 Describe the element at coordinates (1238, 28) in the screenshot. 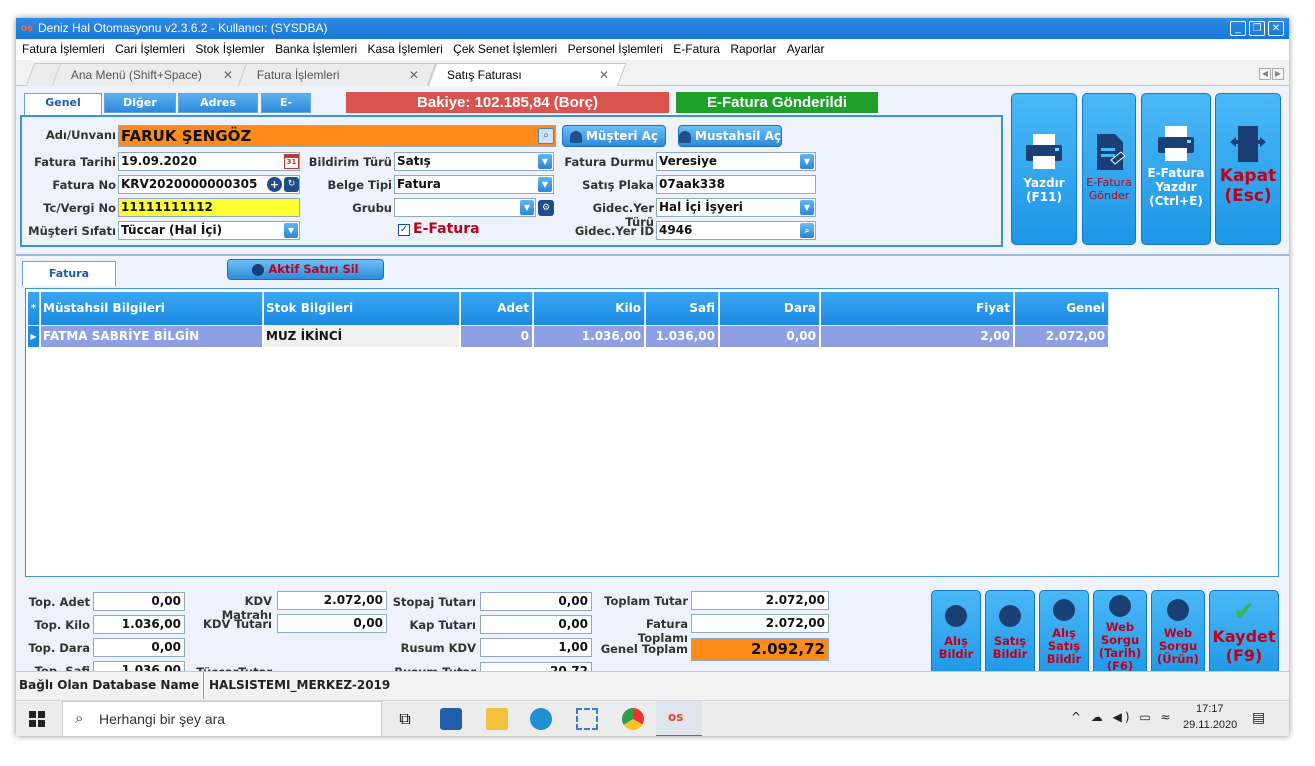

I see `minimize-button: _` at that location.